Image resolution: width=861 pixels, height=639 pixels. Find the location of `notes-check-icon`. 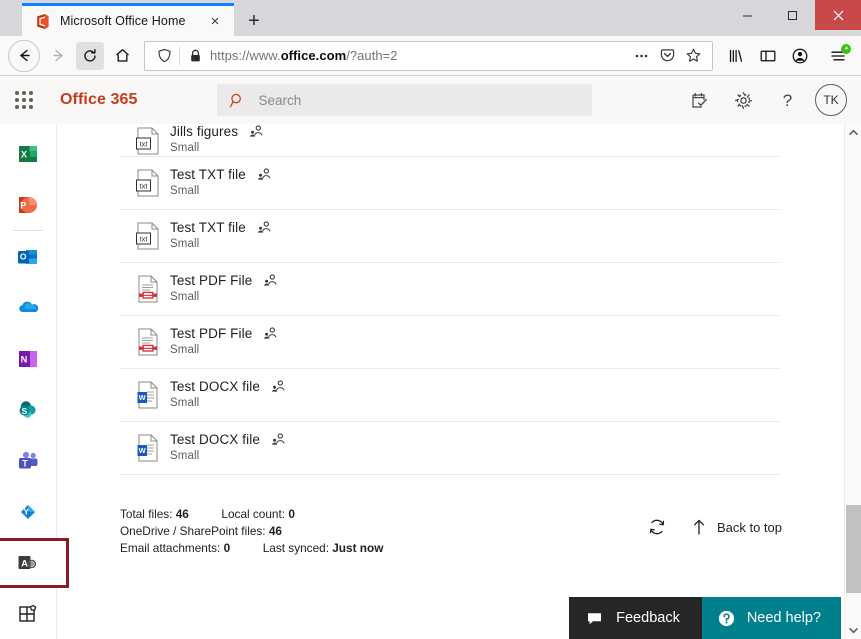

notes-check-icon is located at coordinates (699, 100).